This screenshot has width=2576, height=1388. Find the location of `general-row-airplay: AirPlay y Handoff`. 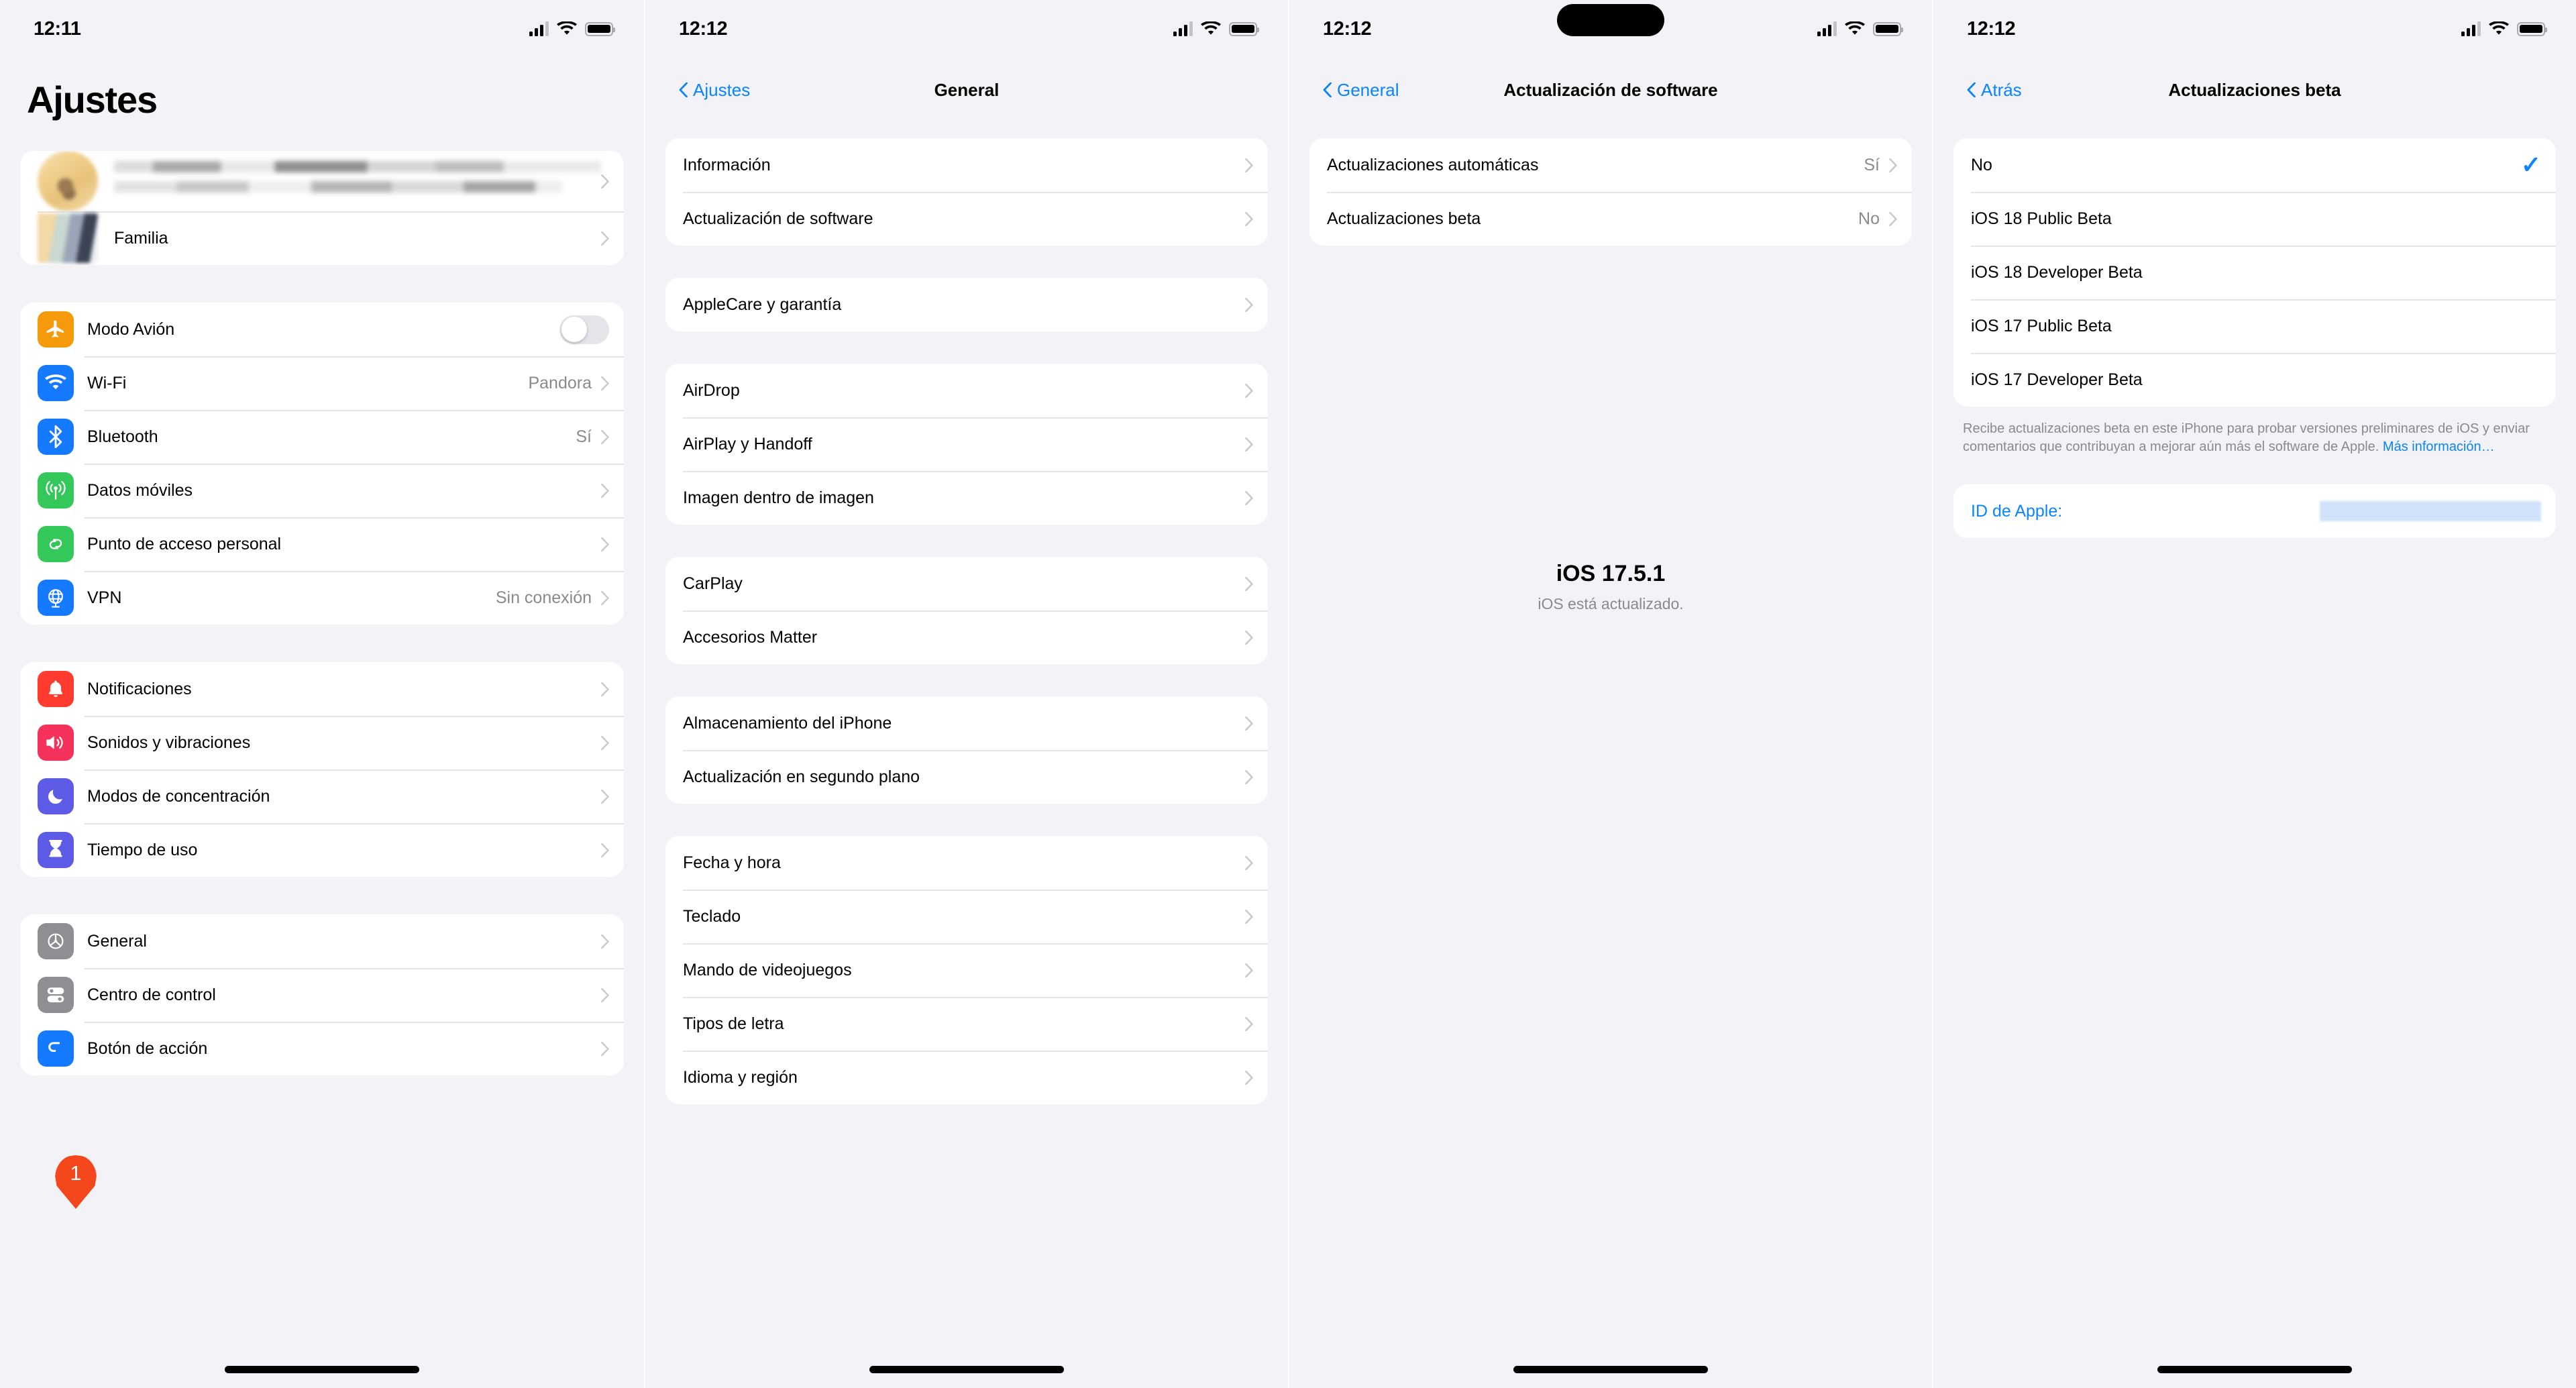

general-row-airplay: AirPlay y Handoff is located at coordinates (966, 444).